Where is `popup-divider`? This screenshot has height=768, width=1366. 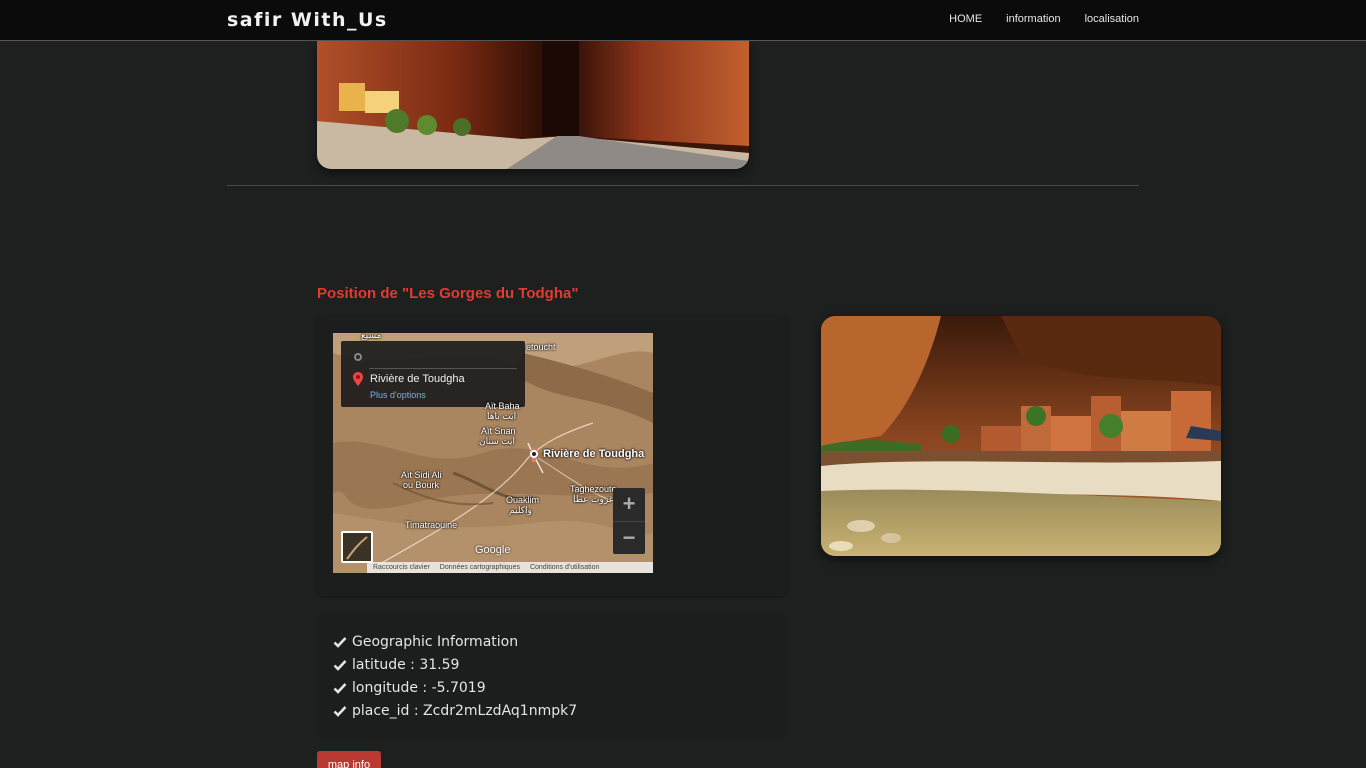
popup-divider is located at coordinates (443, 368).